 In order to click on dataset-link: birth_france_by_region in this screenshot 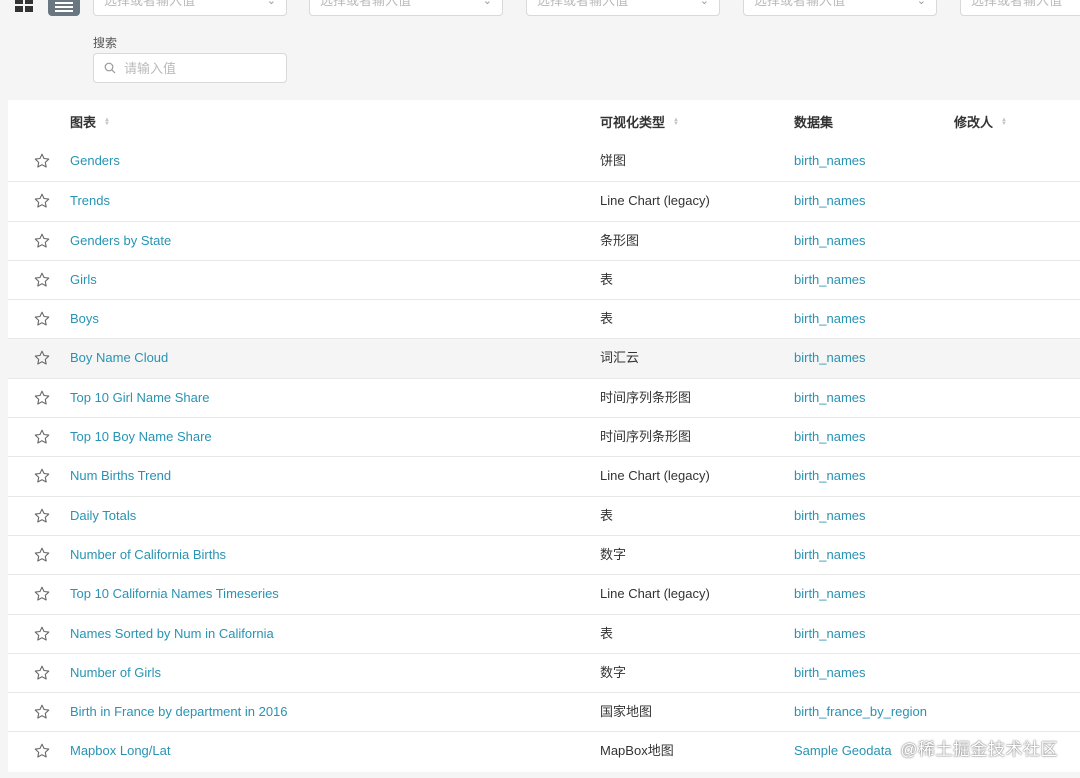, I will do `click(860, 712)`.